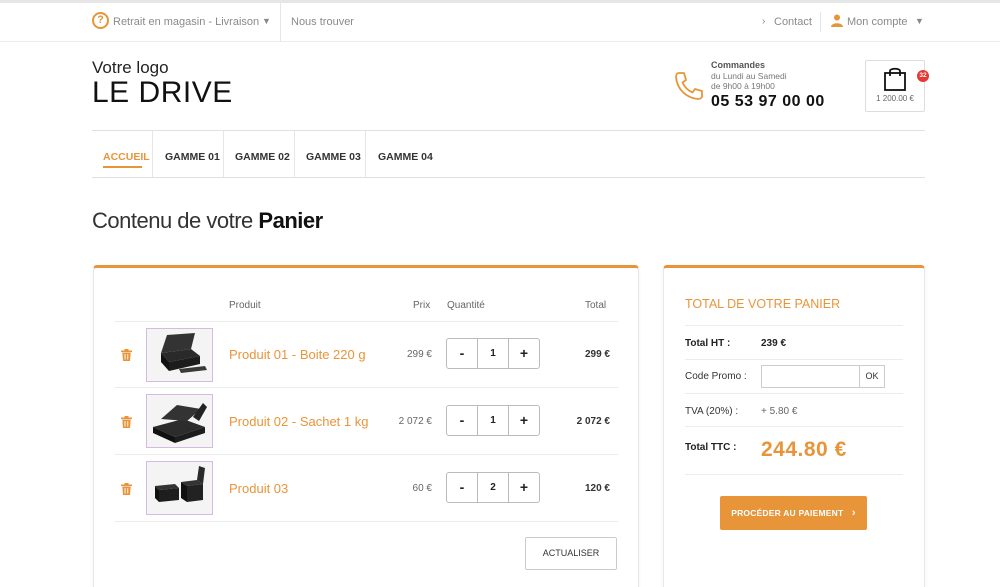  What do you see at coordinates (262, 157) in the screenshot?
I see `nav-item-gamme-02: GAMME 02` at bounding box center [262, 157].